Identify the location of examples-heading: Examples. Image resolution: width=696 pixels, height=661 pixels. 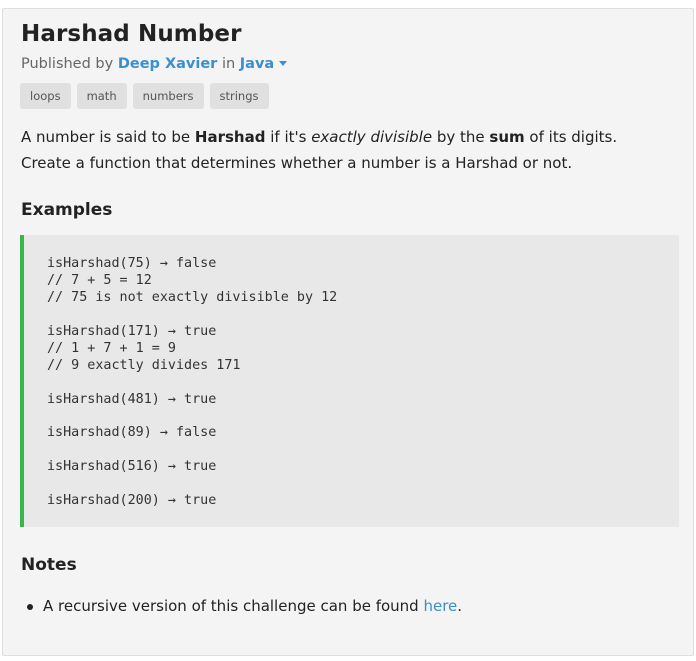
(67, 210).